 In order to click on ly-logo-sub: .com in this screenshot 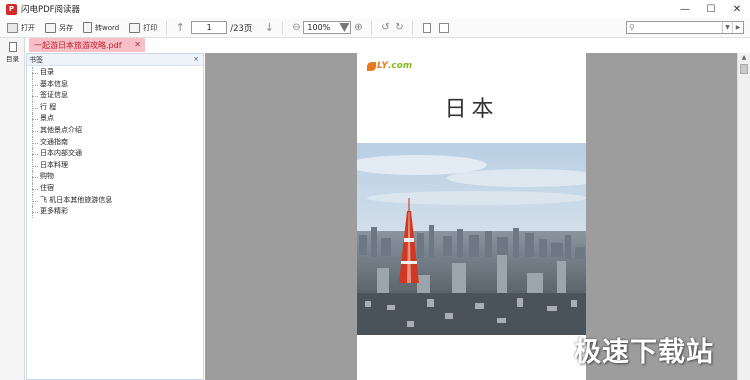, I will do `click(400, 66)`.